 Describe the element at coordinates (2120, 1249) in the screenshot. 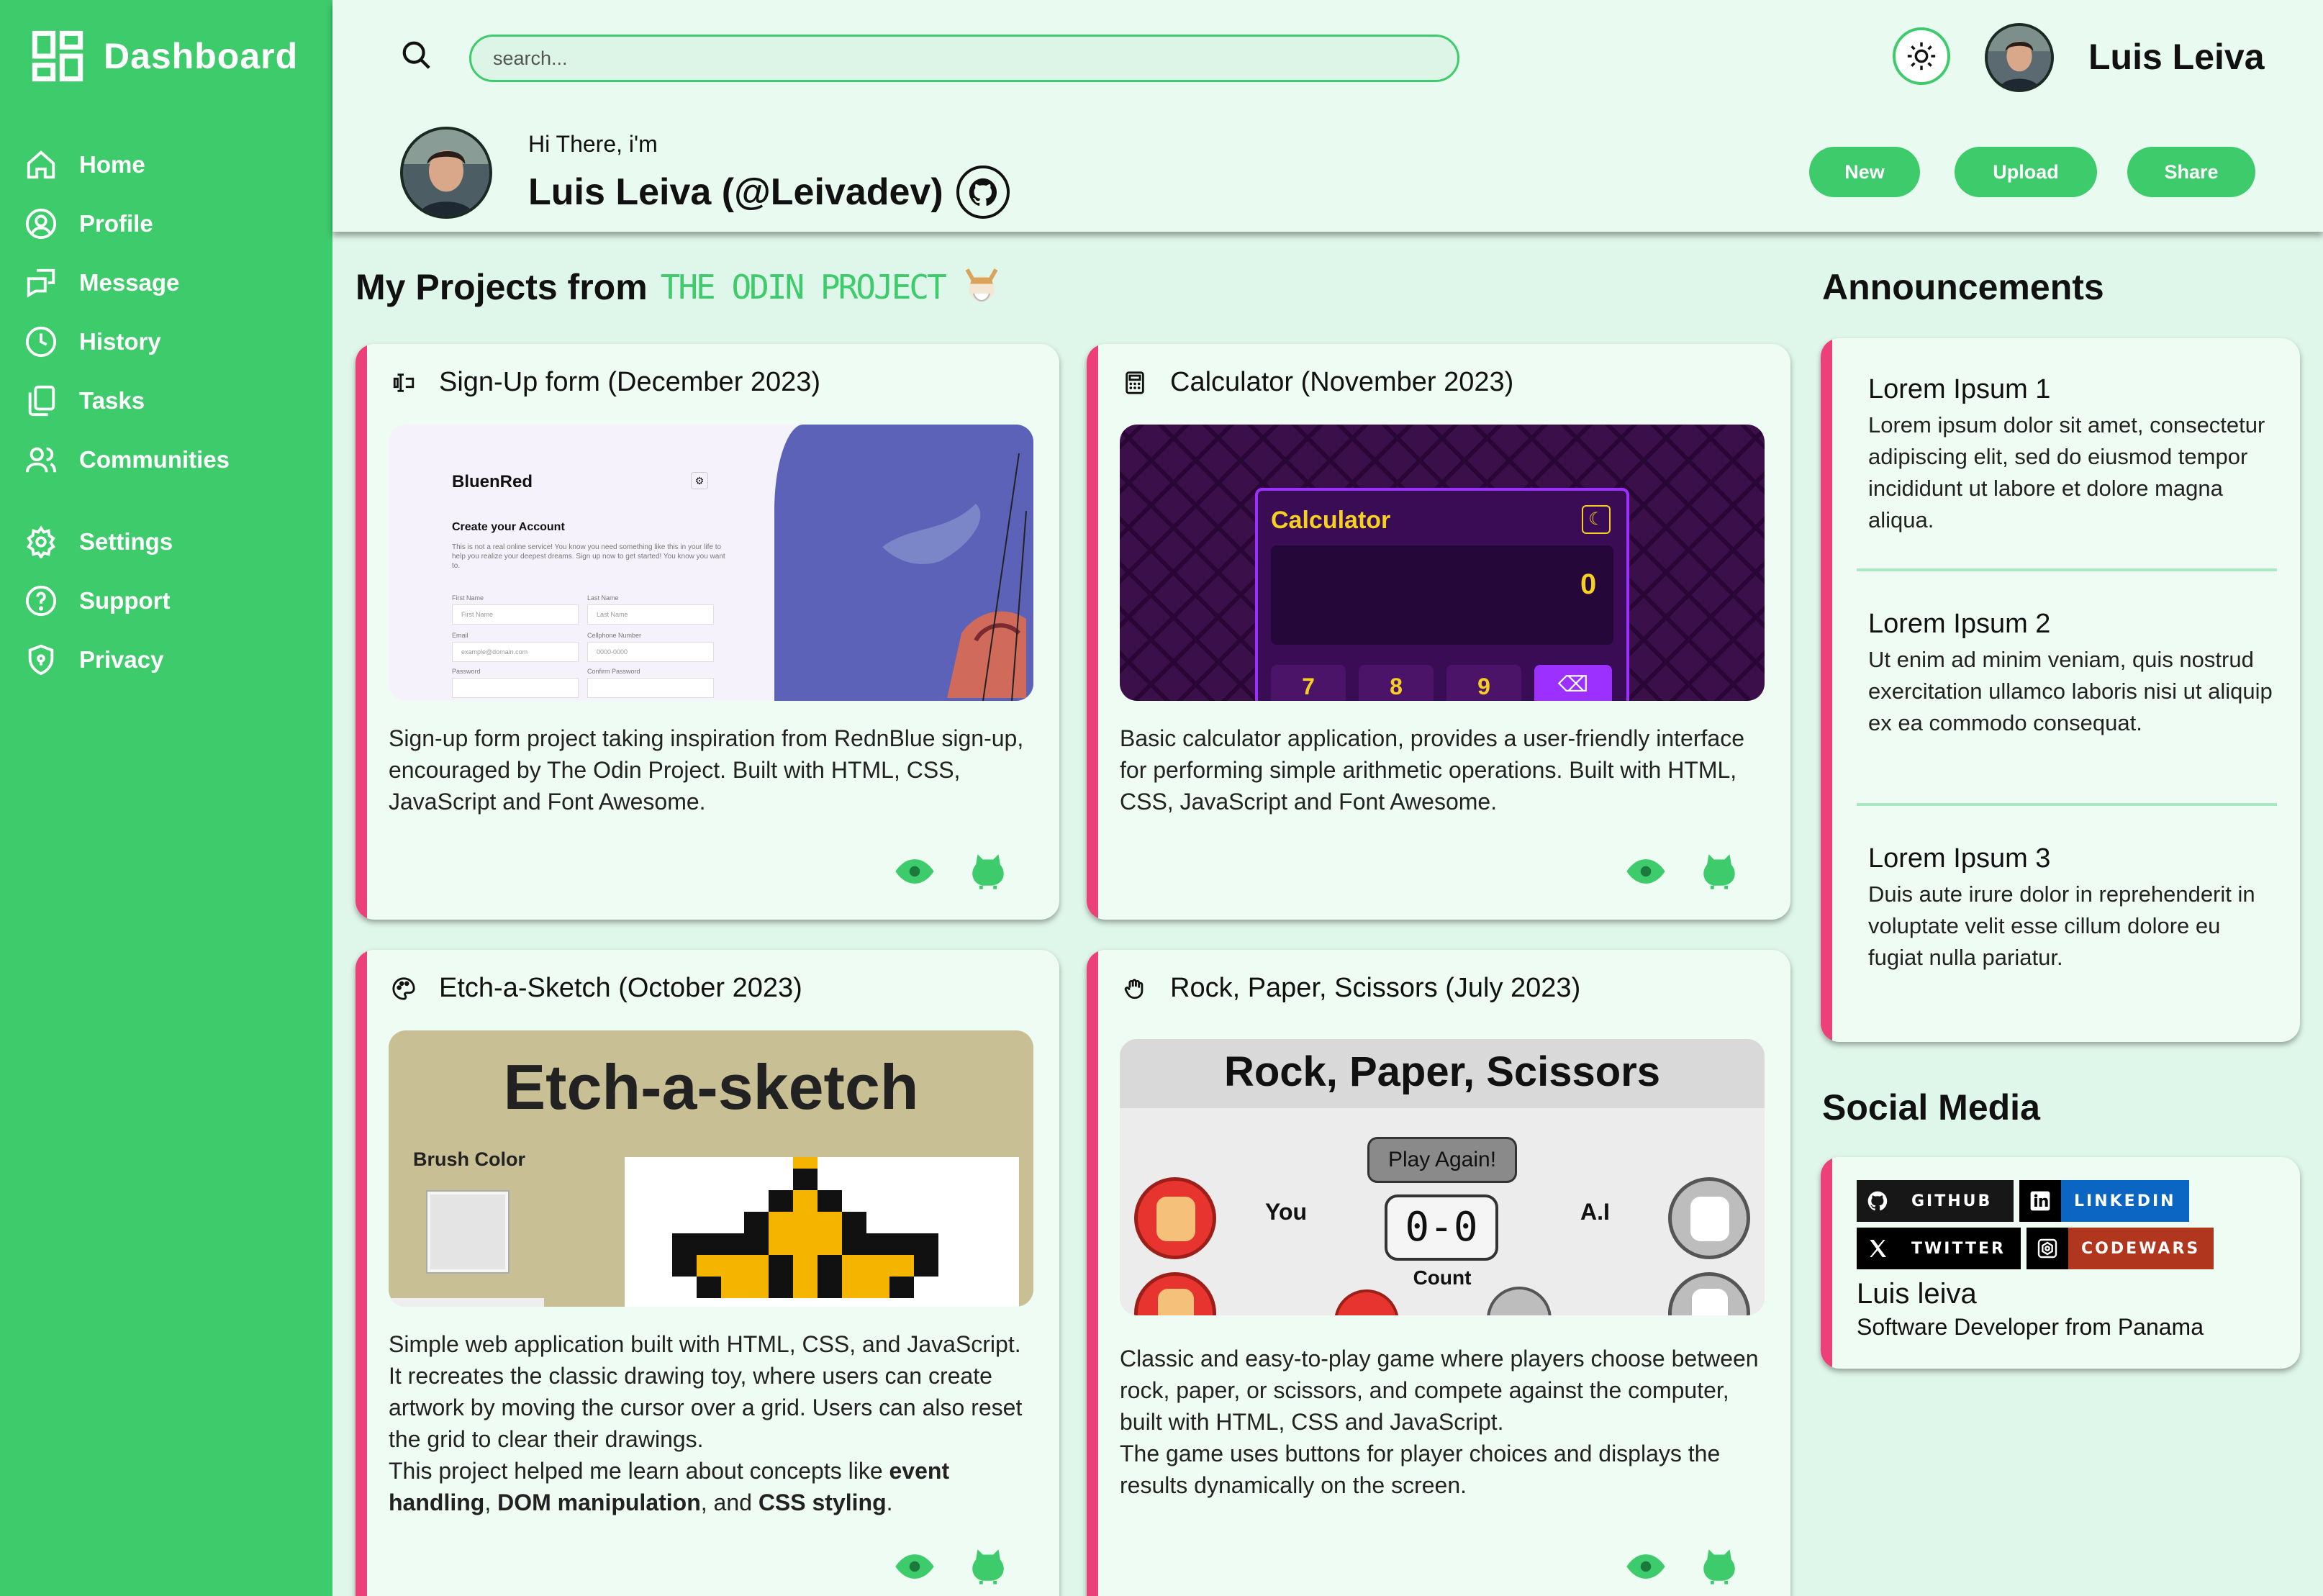

I see `codewars-badge: CODEWARS` at that location.